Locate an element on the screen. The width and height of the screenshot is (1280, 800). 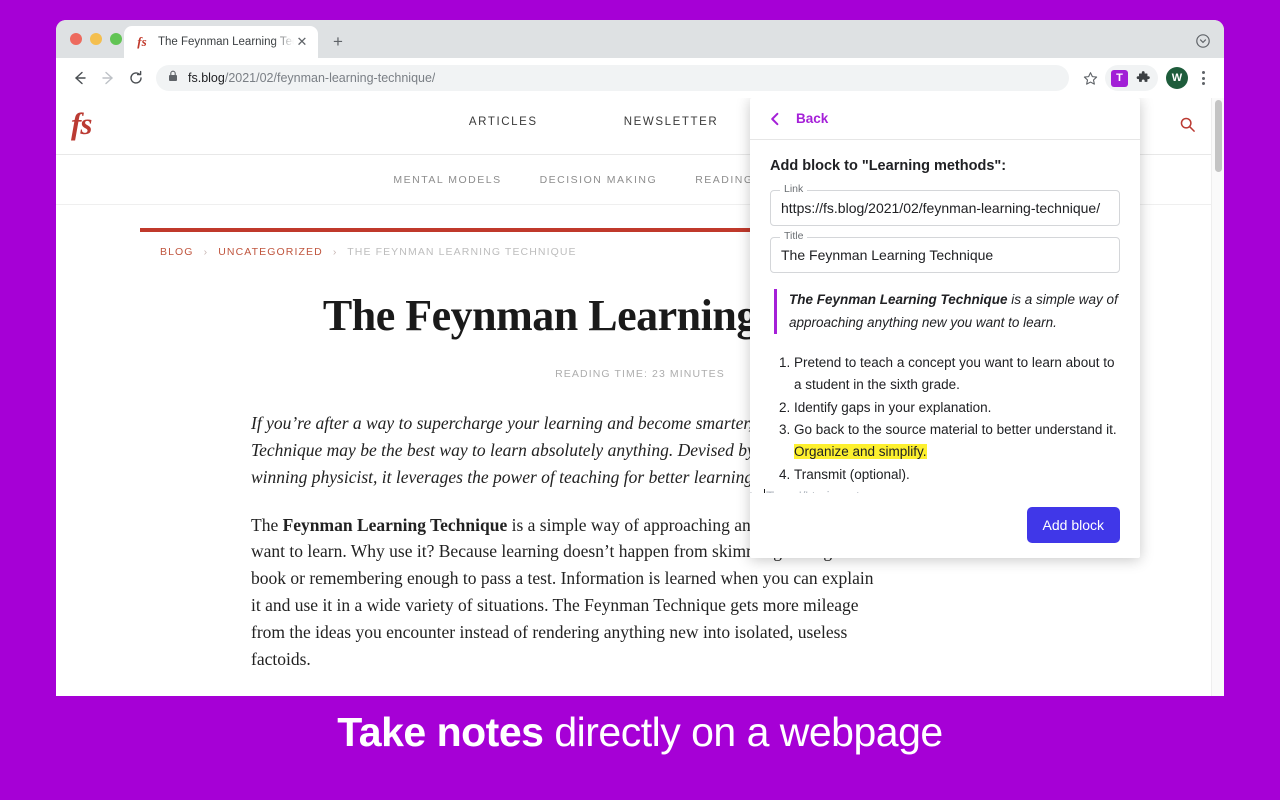
back-button is located at coordinates (80, 78).